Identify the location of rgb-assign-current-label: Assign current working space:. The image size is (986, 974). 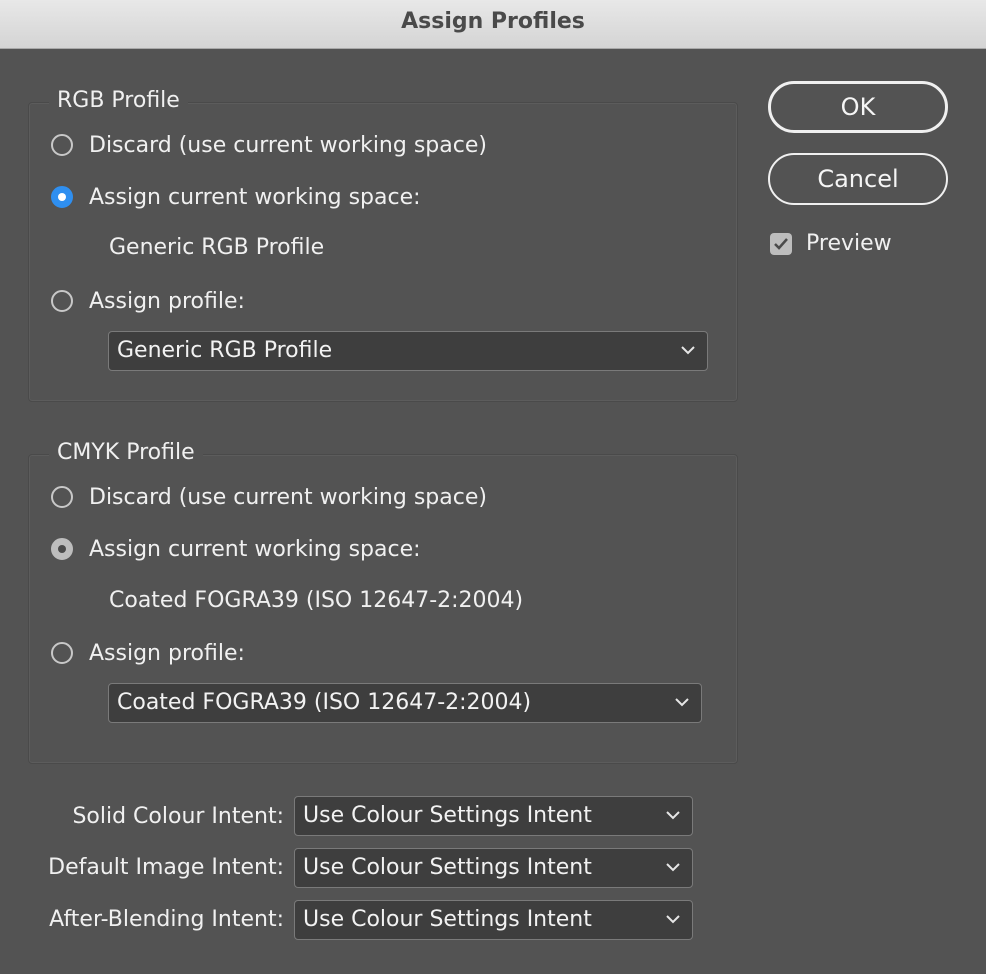
(255, 197).